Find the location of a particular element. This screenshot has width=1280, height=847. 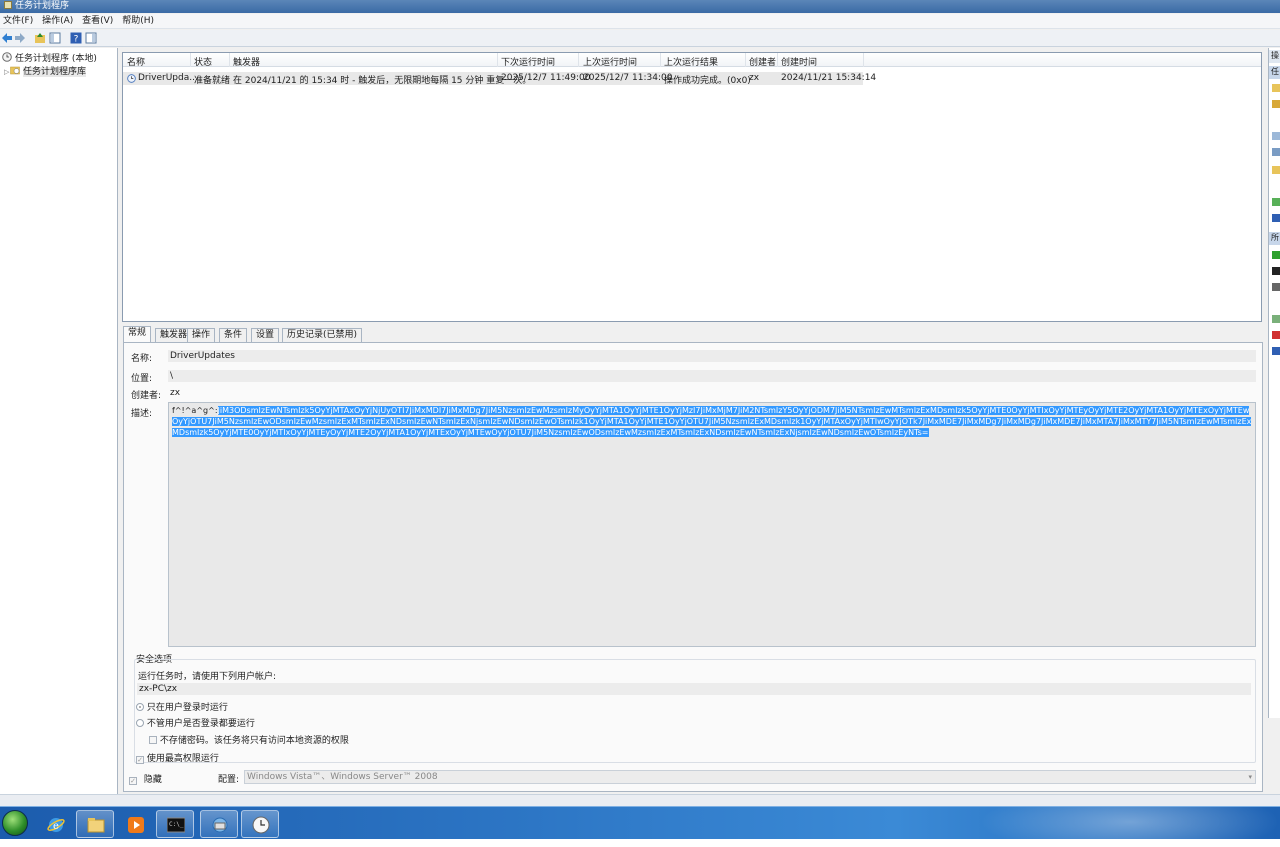

actions-header: 操 is located at coordinates (1274, 56).